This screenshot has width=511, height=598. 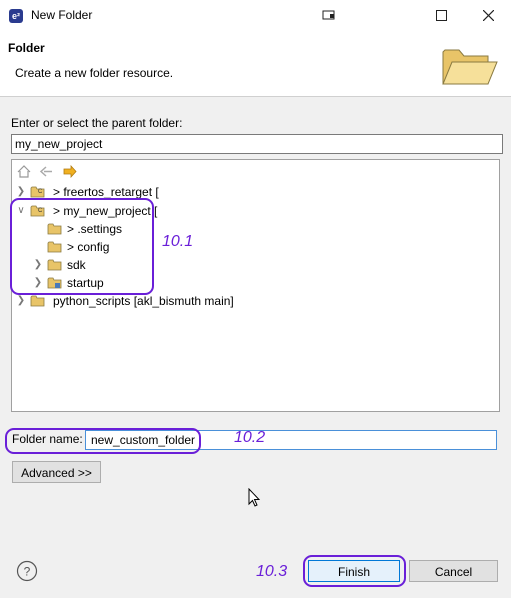 I want to click on app-icon: e², so click(x=16, y=16).